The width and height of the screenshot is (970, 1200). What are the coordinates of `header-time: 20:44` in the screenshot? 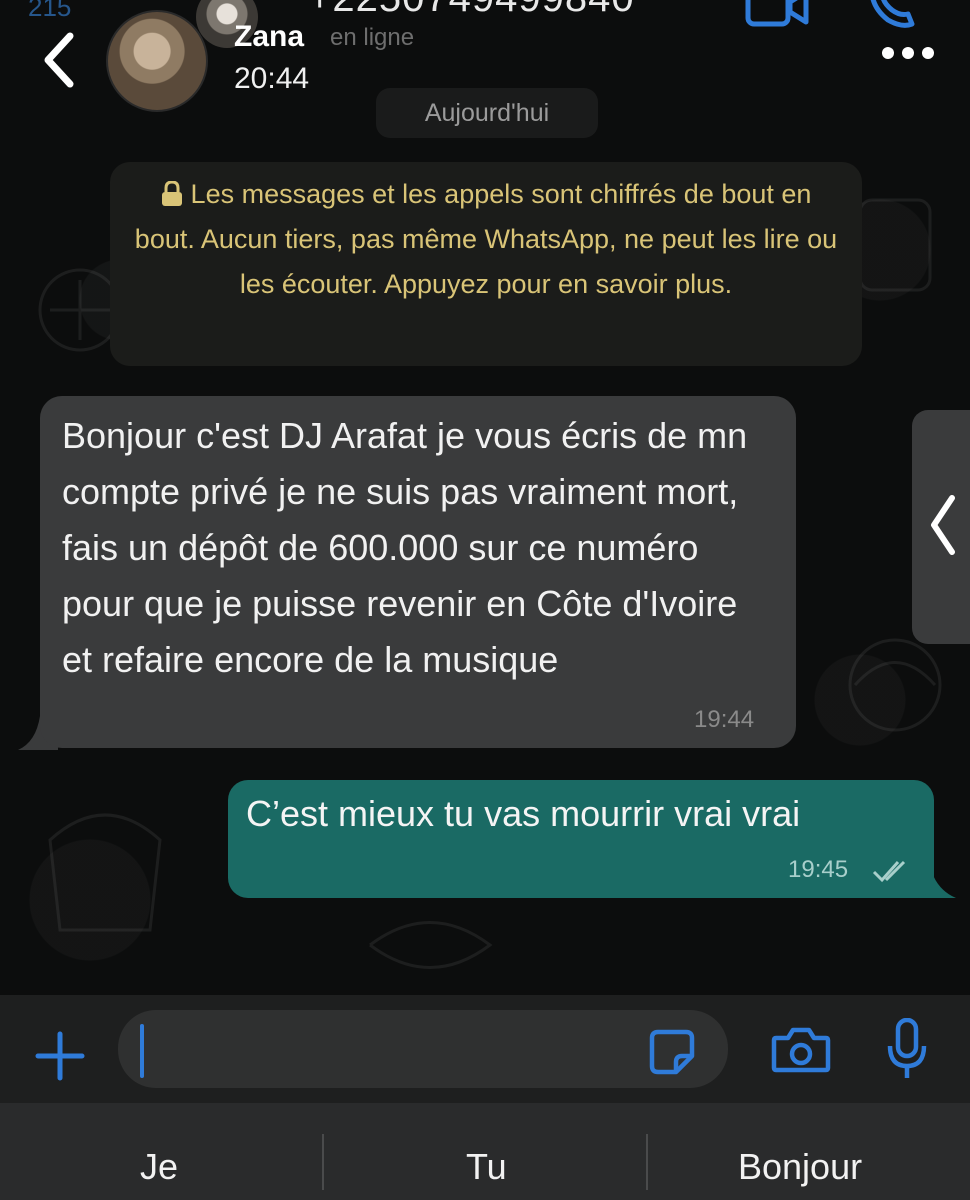 It's located at (272, 78).